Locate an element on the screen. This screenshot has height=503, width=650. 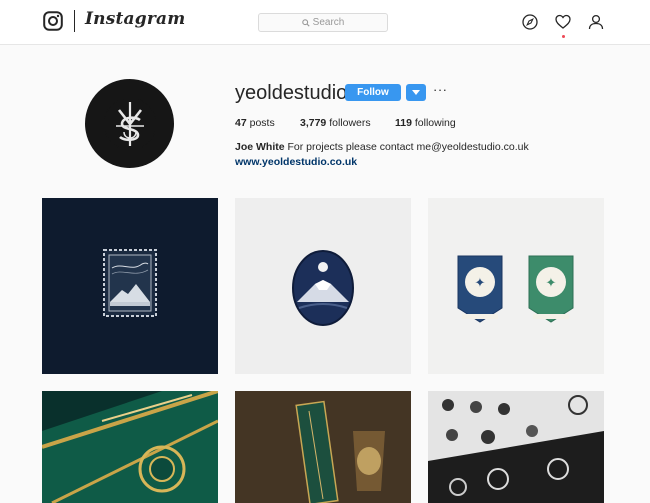
profile-avatar is located at coordinates (129, 123).